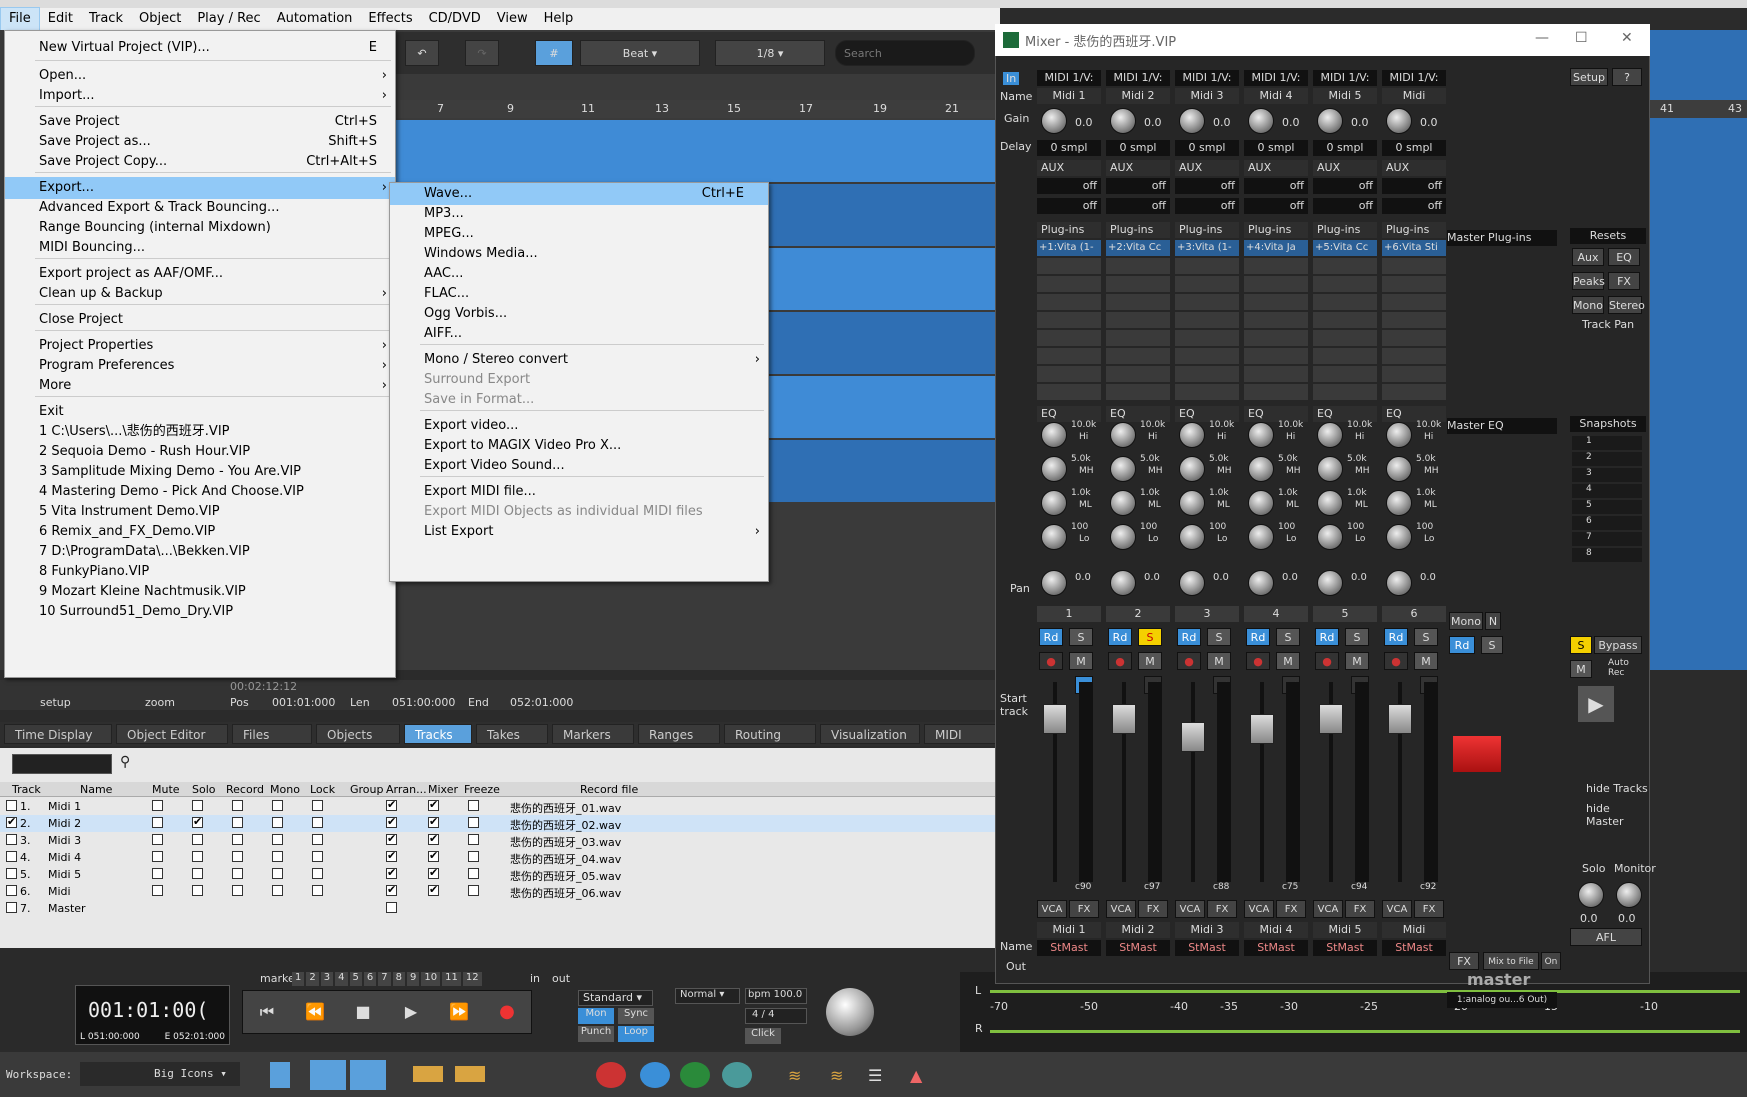 Image resolution: width=1747 pixels, height=1097 pixels. Describe the element at coordinates (200, 96) in the screenshot. I see `file-menu-item: Import... ›` at that location.